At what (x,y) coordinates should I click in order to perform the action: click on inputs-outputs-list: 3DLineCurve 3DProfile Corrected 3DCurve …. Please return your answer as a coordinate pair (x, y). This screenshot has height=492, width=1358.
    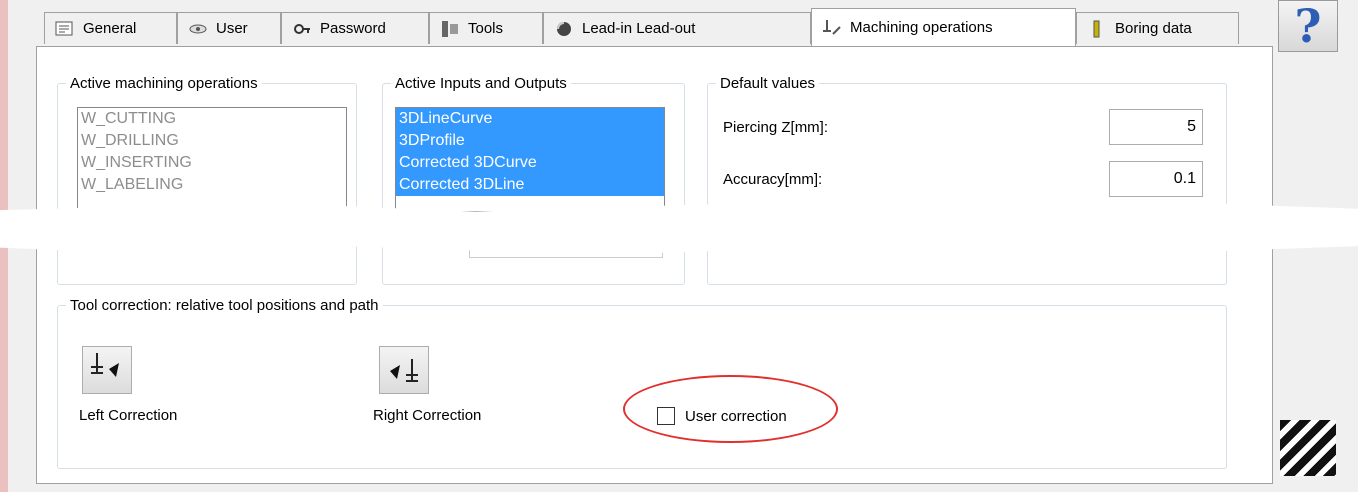
    Looking at the image, I should click on (530, 159).